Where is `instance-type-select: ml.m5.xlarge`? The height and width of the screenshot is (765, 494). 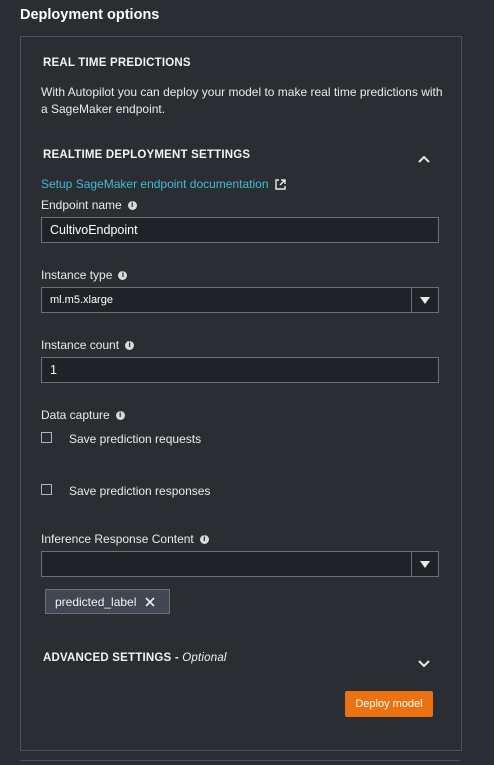
instance-type-select: ml.m5.xlarge is located at coordinates (240, 300).